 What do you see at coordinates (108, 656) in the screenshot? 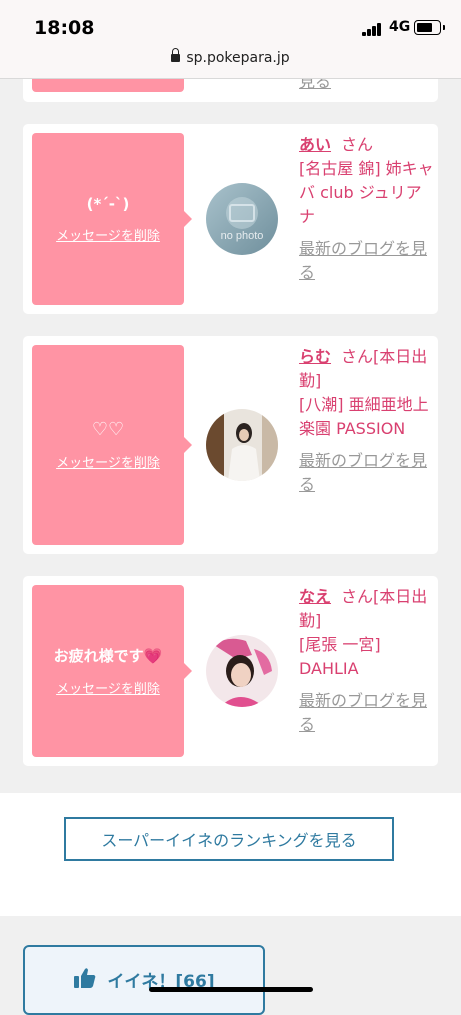
I see `message-text: お疲れ様です💗` at bounding box center [108, 656].